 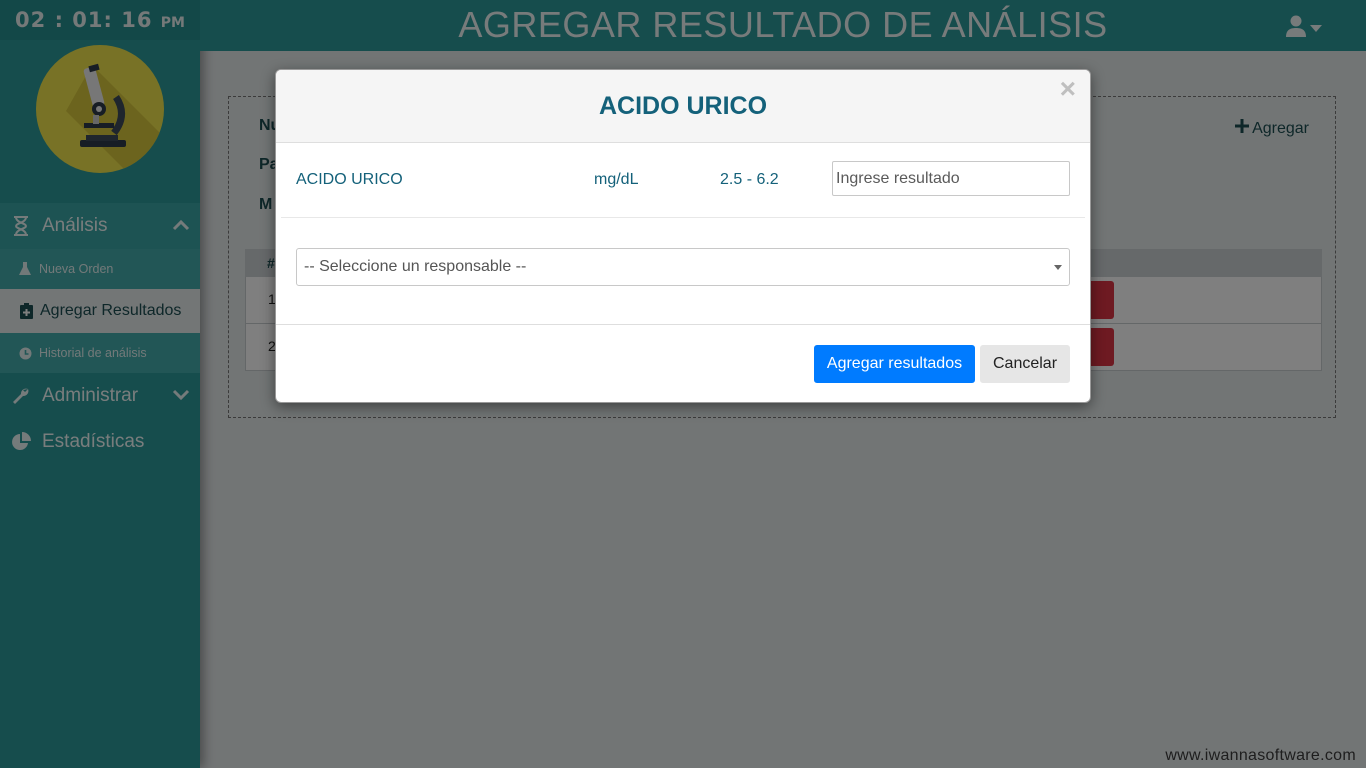 What do you see at coordinates (1068, 89) in the screenshot?
I see `close-icon: ×` at bounding box center [1068, 89].